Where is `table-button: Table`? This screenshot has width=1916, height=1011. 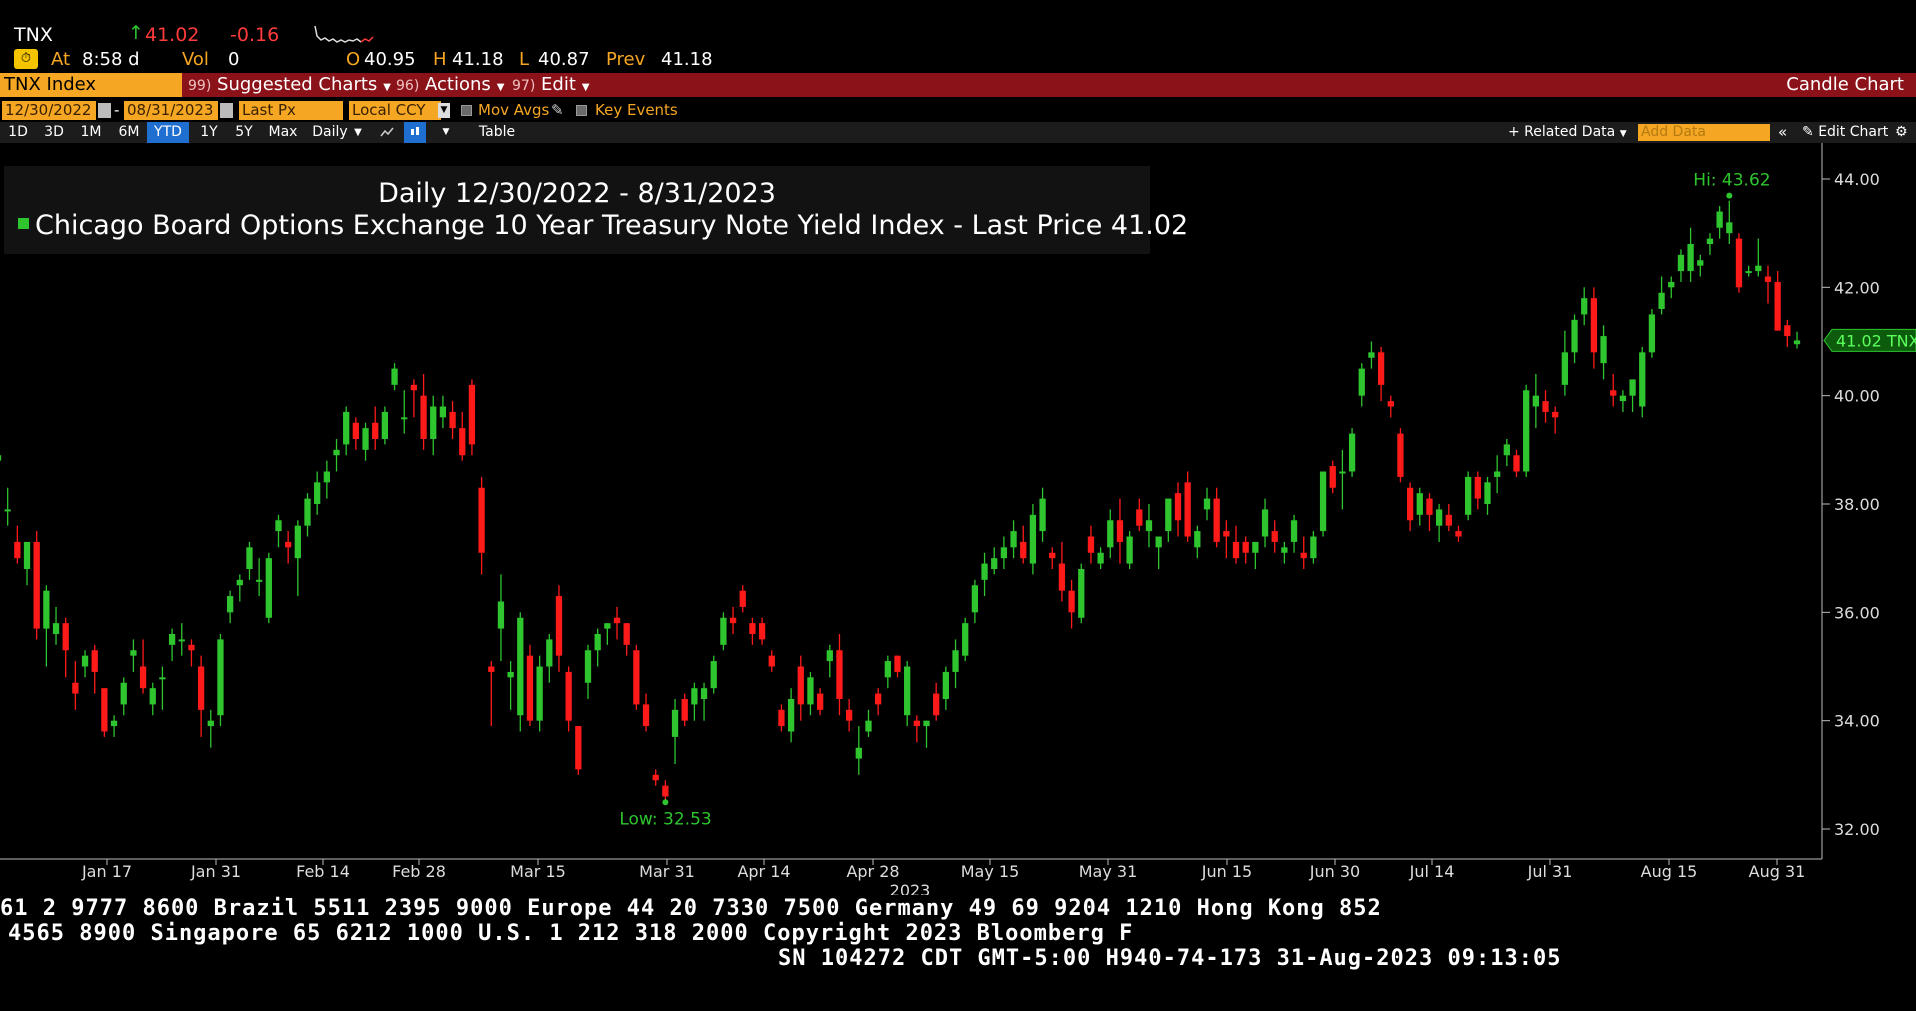 table-button: Table is located at coordinates (497, 132).